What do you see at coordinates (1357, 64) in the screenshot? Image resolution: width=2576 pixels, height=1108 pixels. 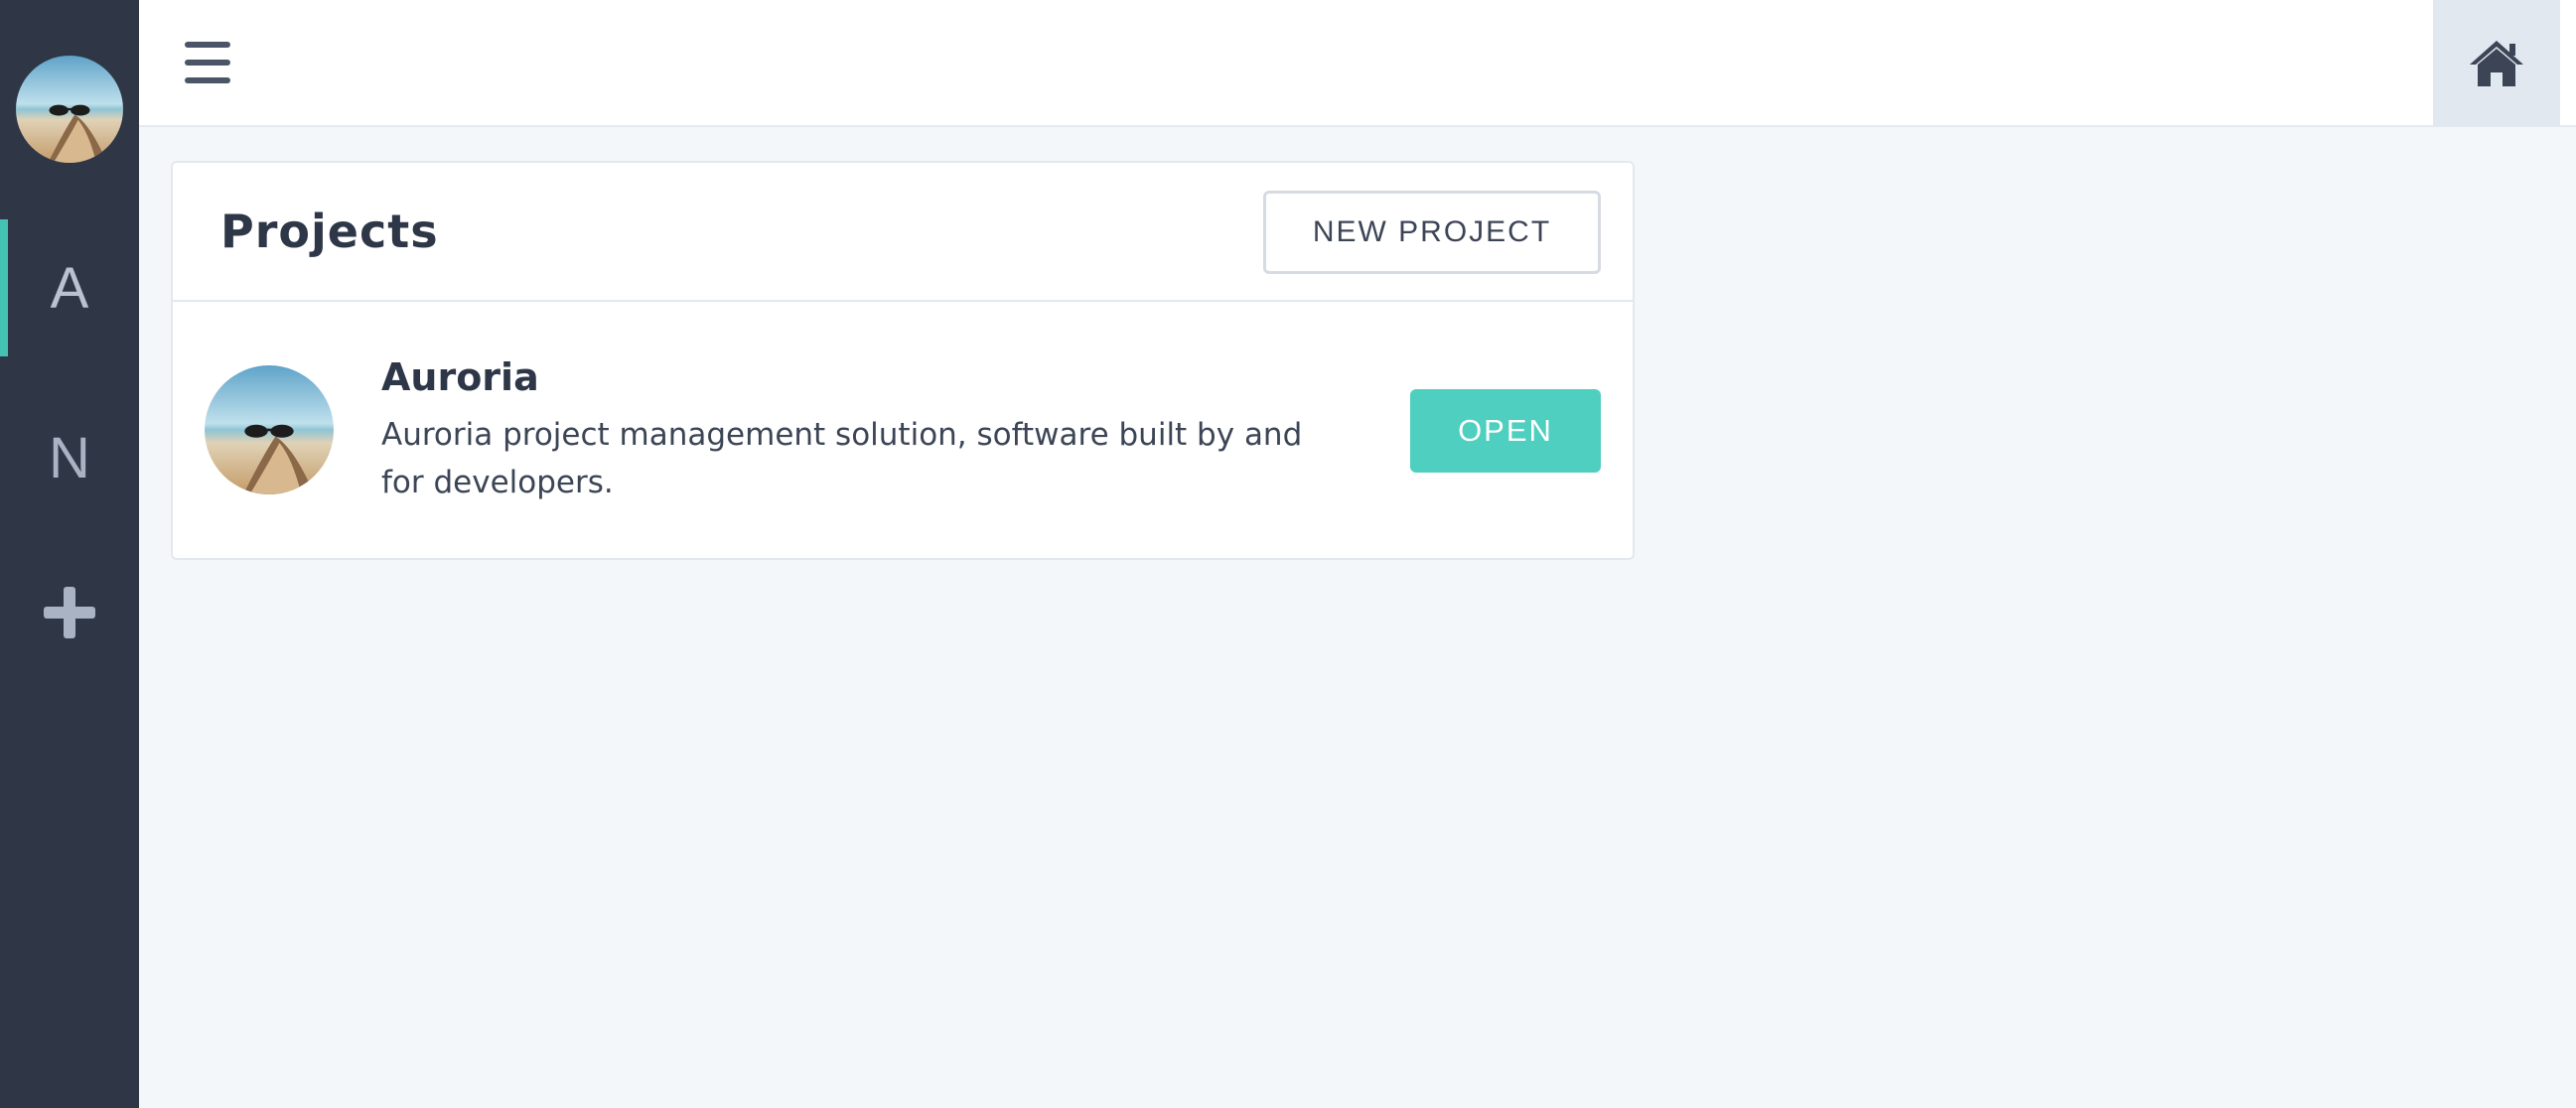 I see `topbar` at bounding box center [1357, 64].